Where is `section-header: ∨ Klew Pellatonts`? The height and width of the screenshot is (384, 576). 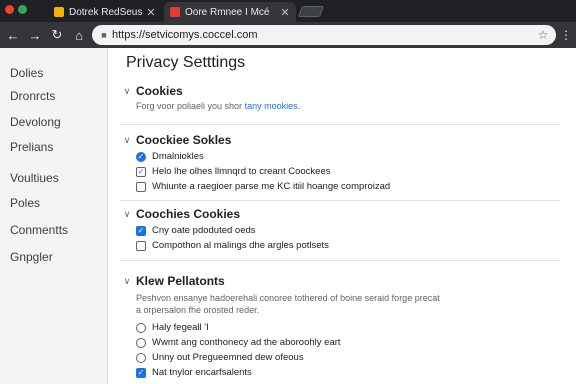 section-header: ∨ Klew Pellatonts is located at coordinates (340, 281).